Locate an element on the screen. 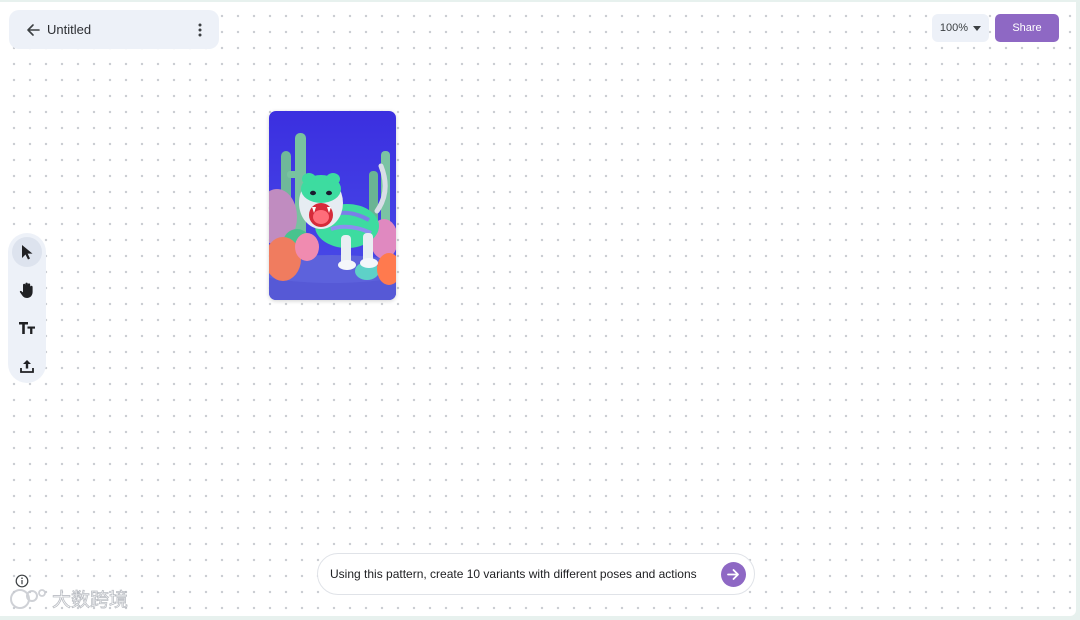 The height and width of the screenshot is (620, 1080). caret-down-icon is located at coordinates (977, 28).